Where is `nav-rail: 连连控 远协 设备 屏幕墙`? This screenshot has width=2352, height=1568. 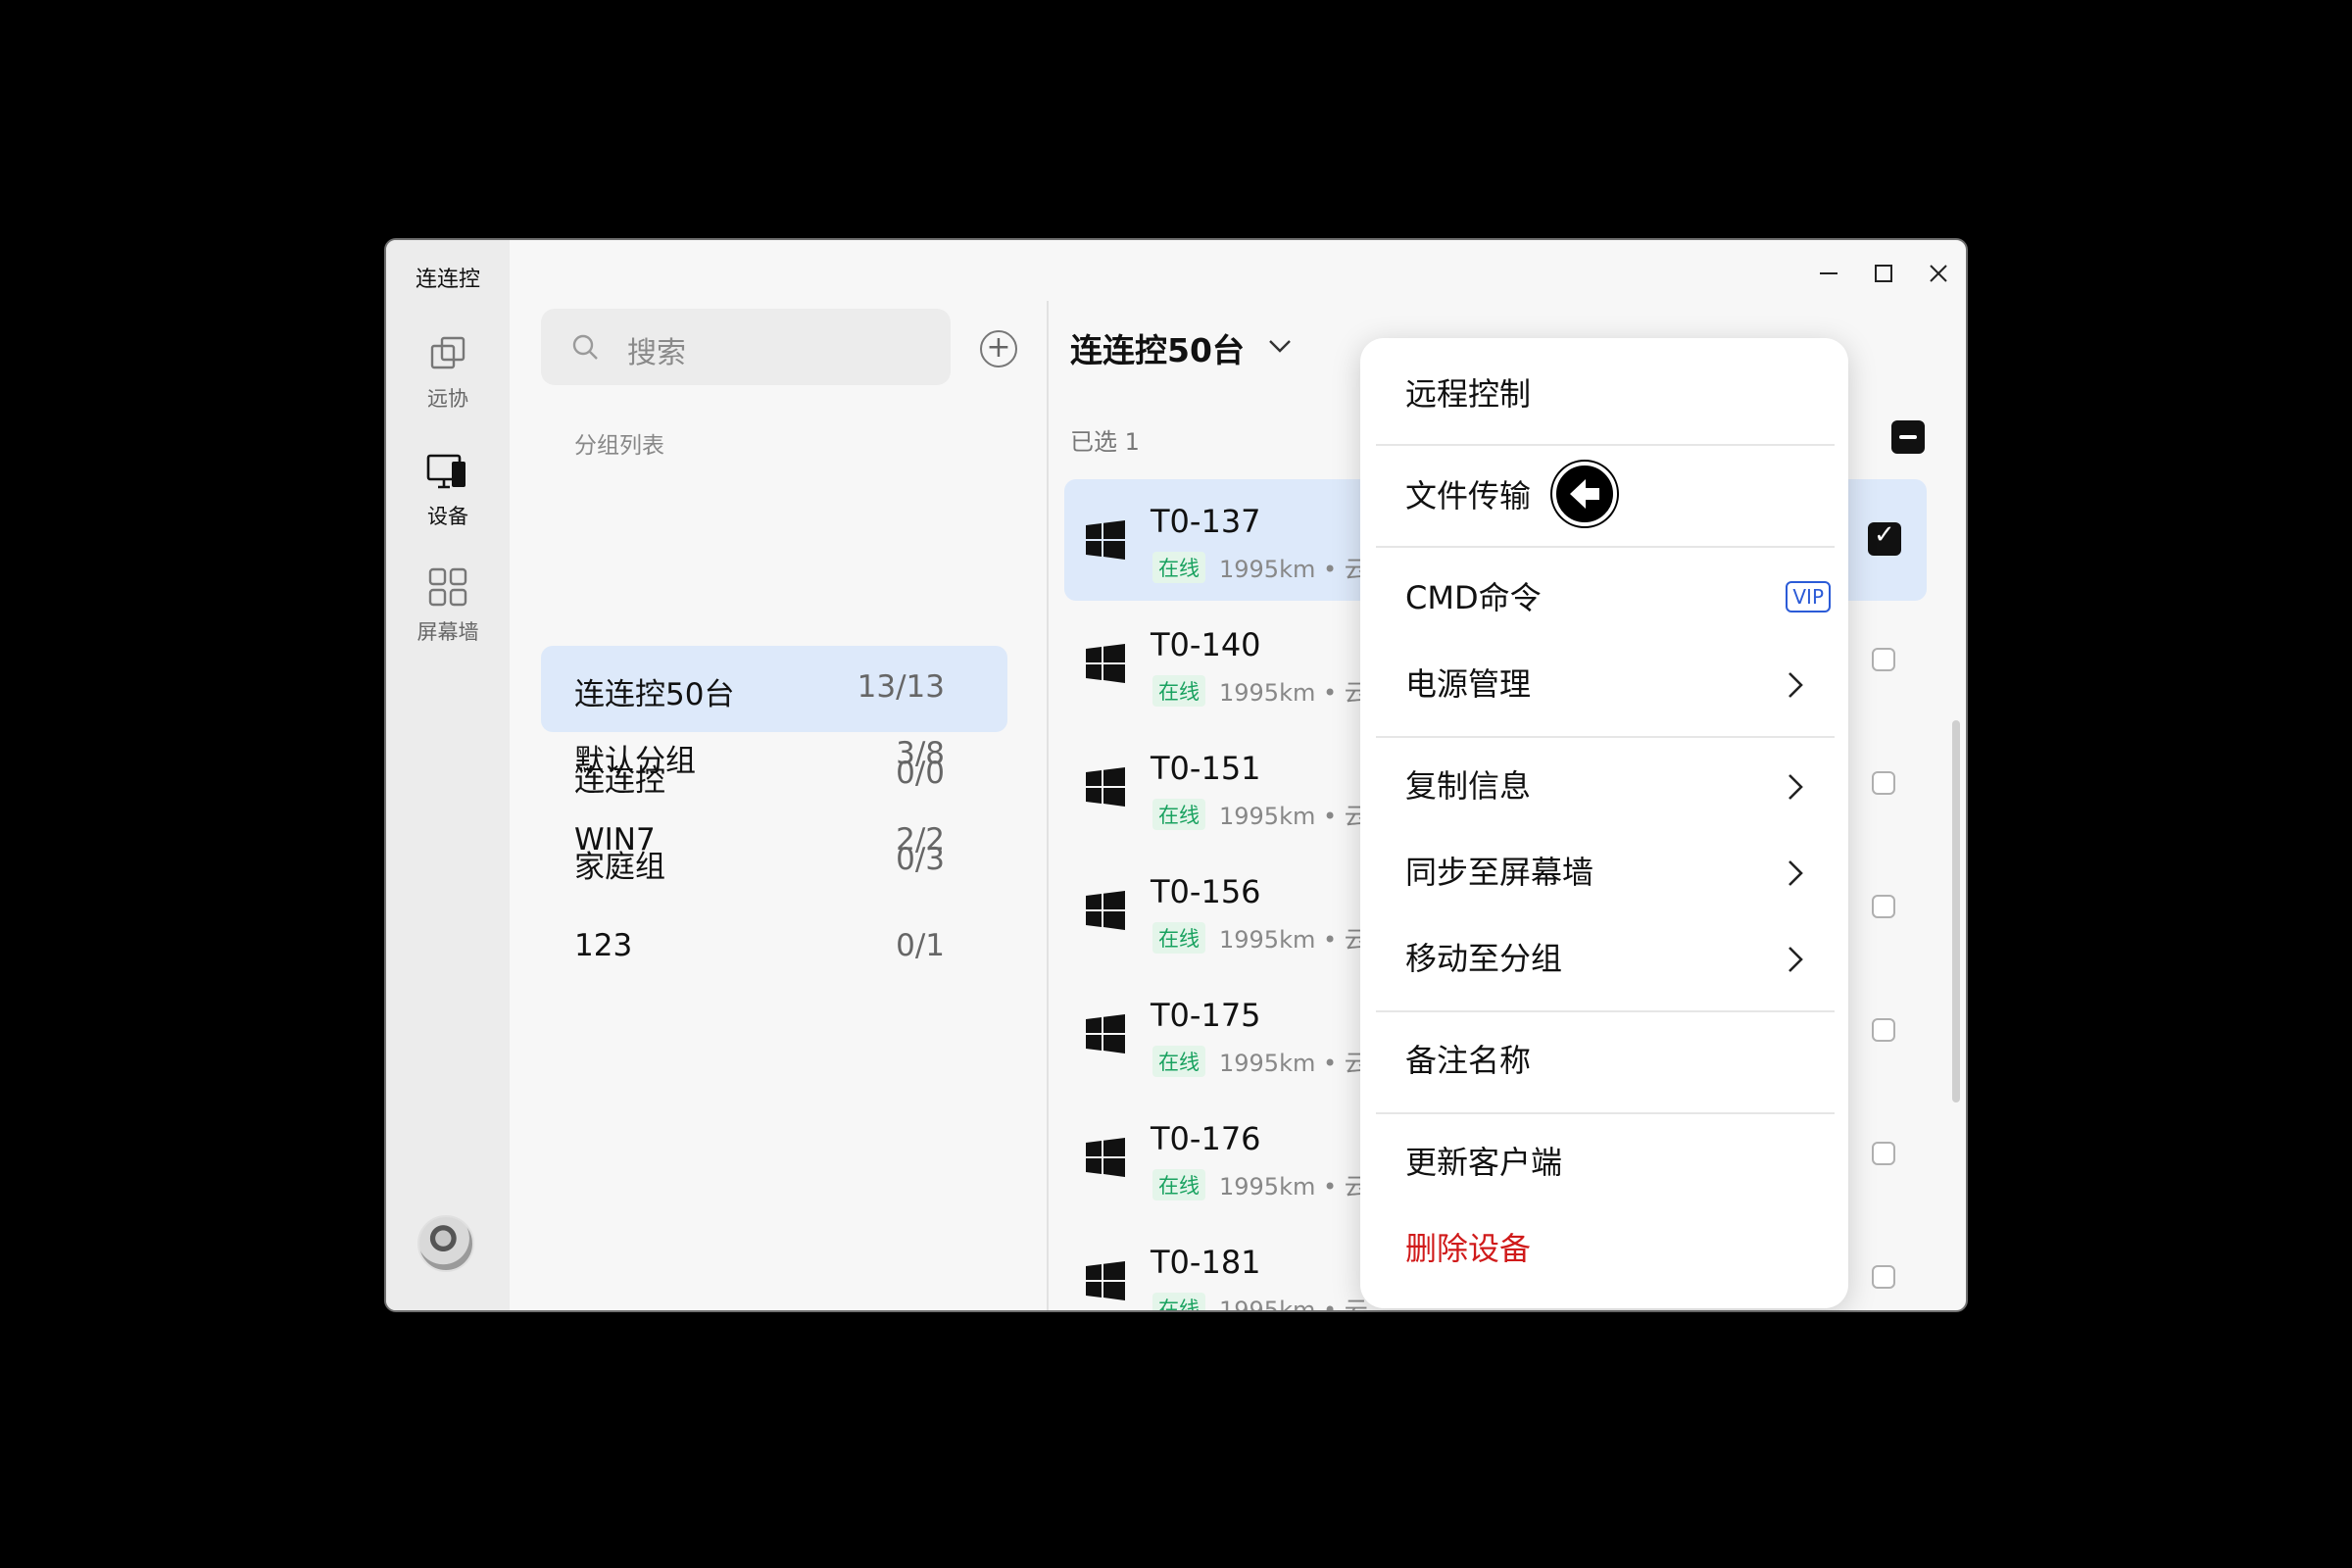 nav-rail: 连连控 远协 设备 屏幕墙 is located at coordinates (448, 775).